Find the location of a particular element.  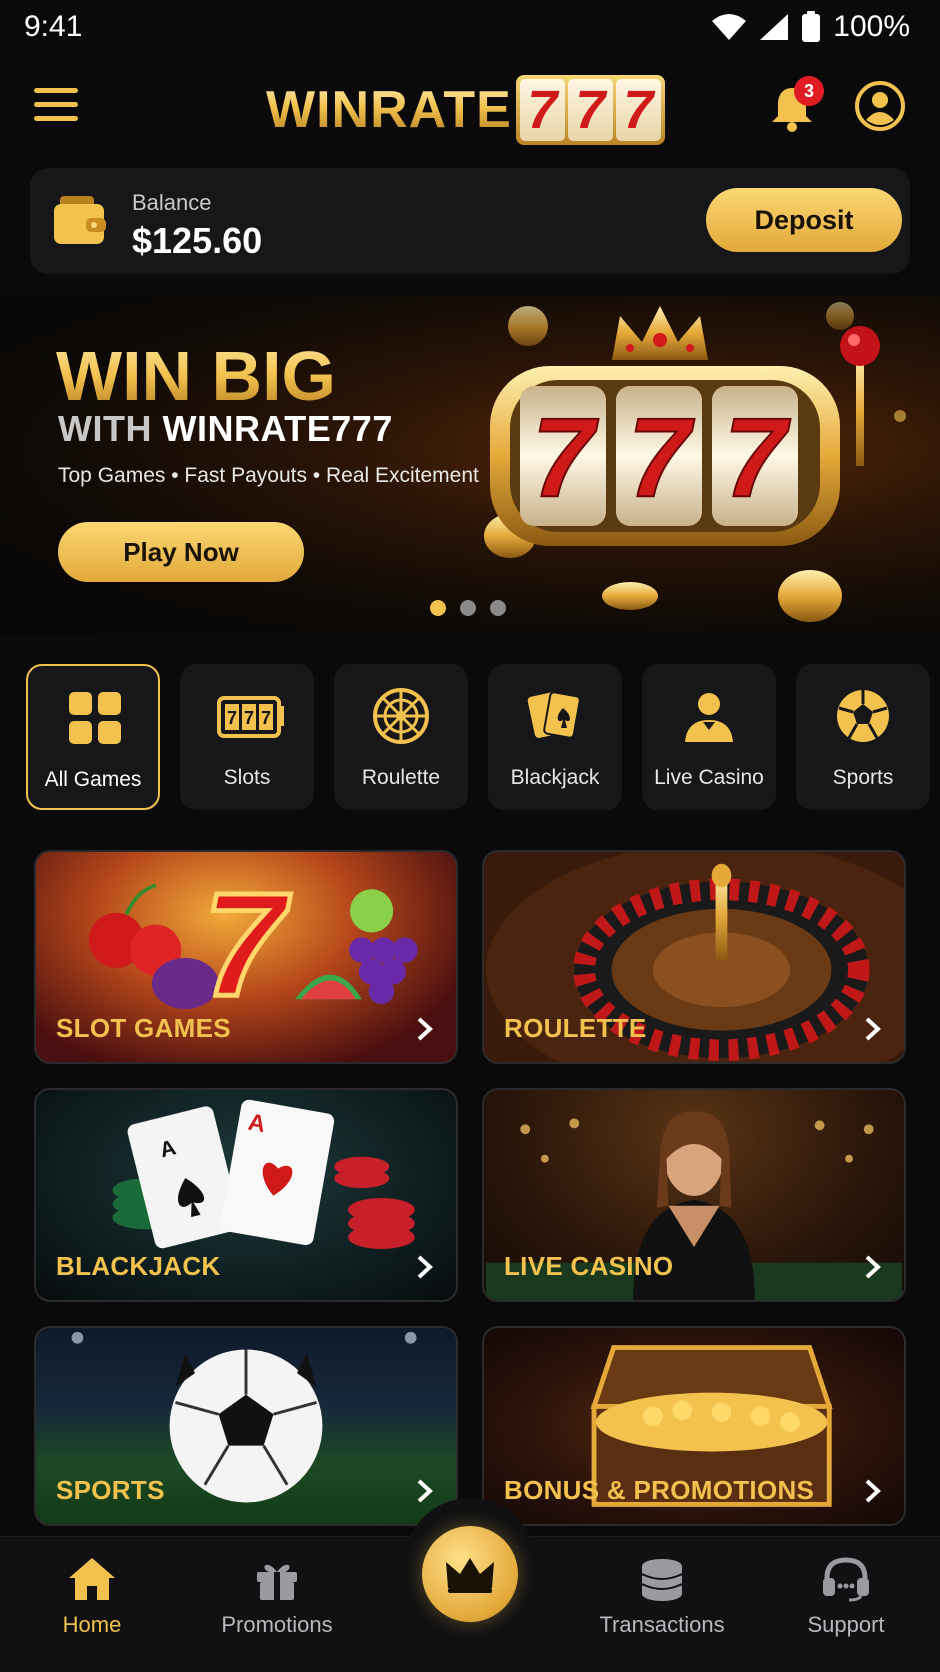

wifi-icon is located at coordinates (729, 27).